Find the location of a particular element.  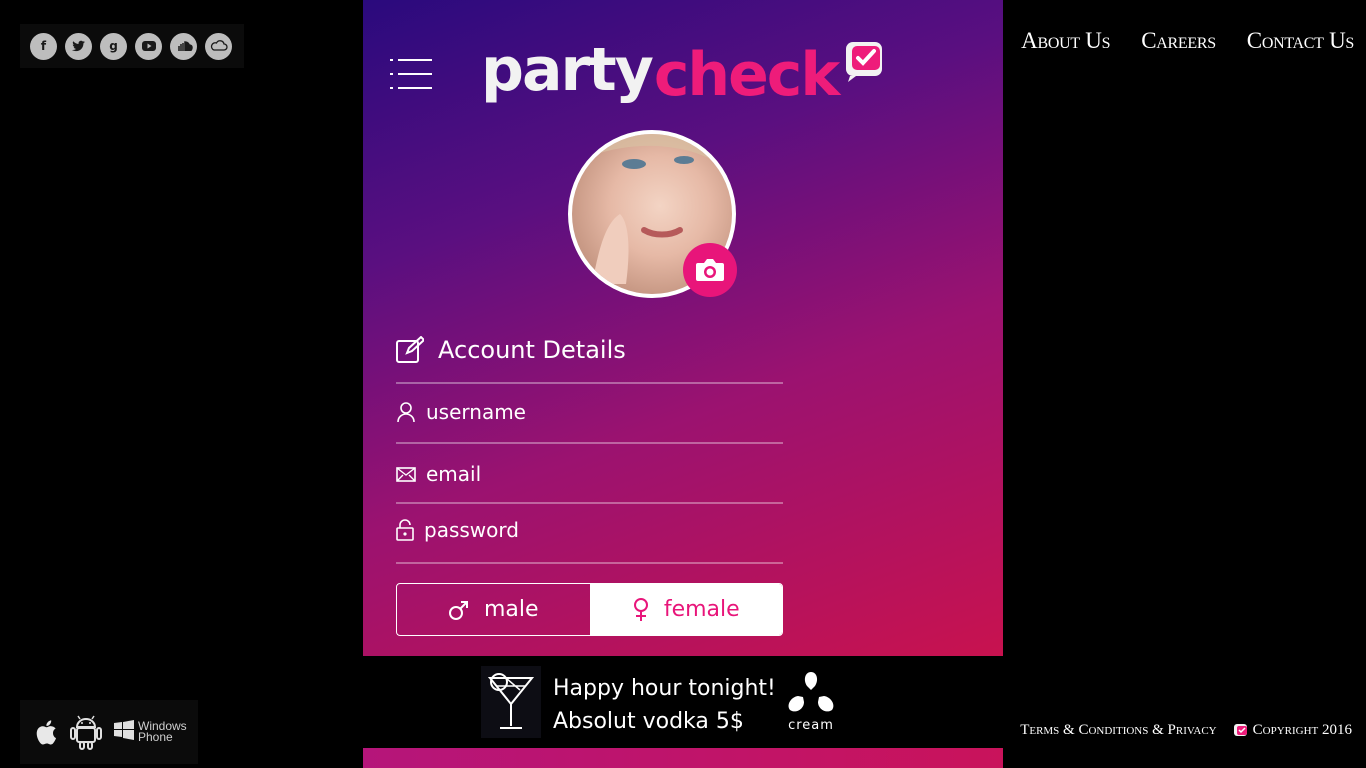

male-label: male is located at coordinates (511, 609).